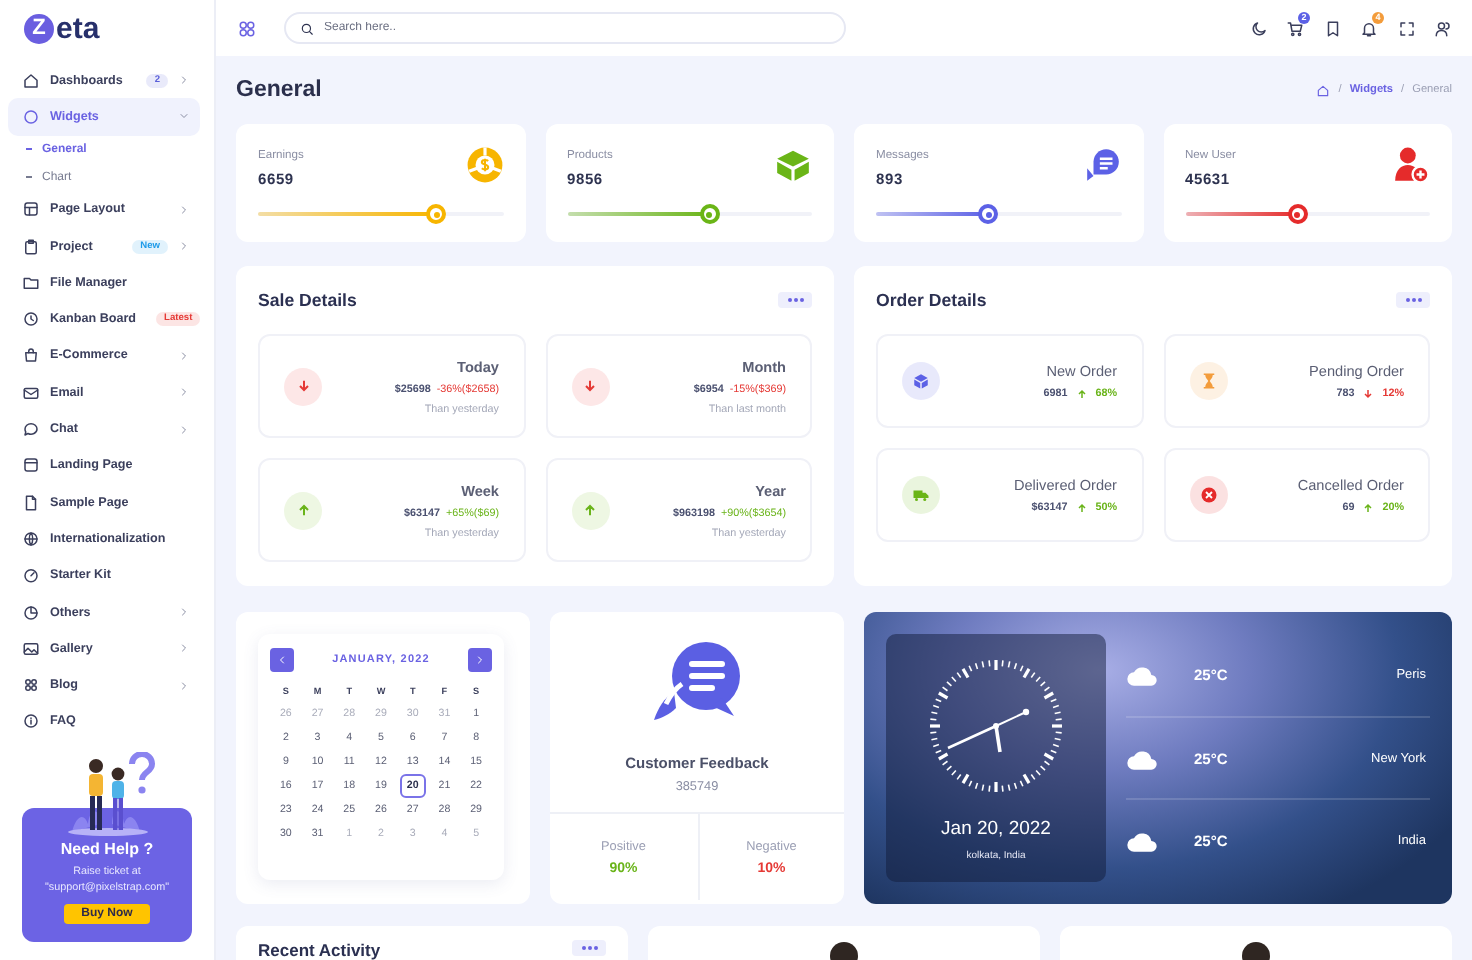  I want to click on house-icon, so click(31, 80).